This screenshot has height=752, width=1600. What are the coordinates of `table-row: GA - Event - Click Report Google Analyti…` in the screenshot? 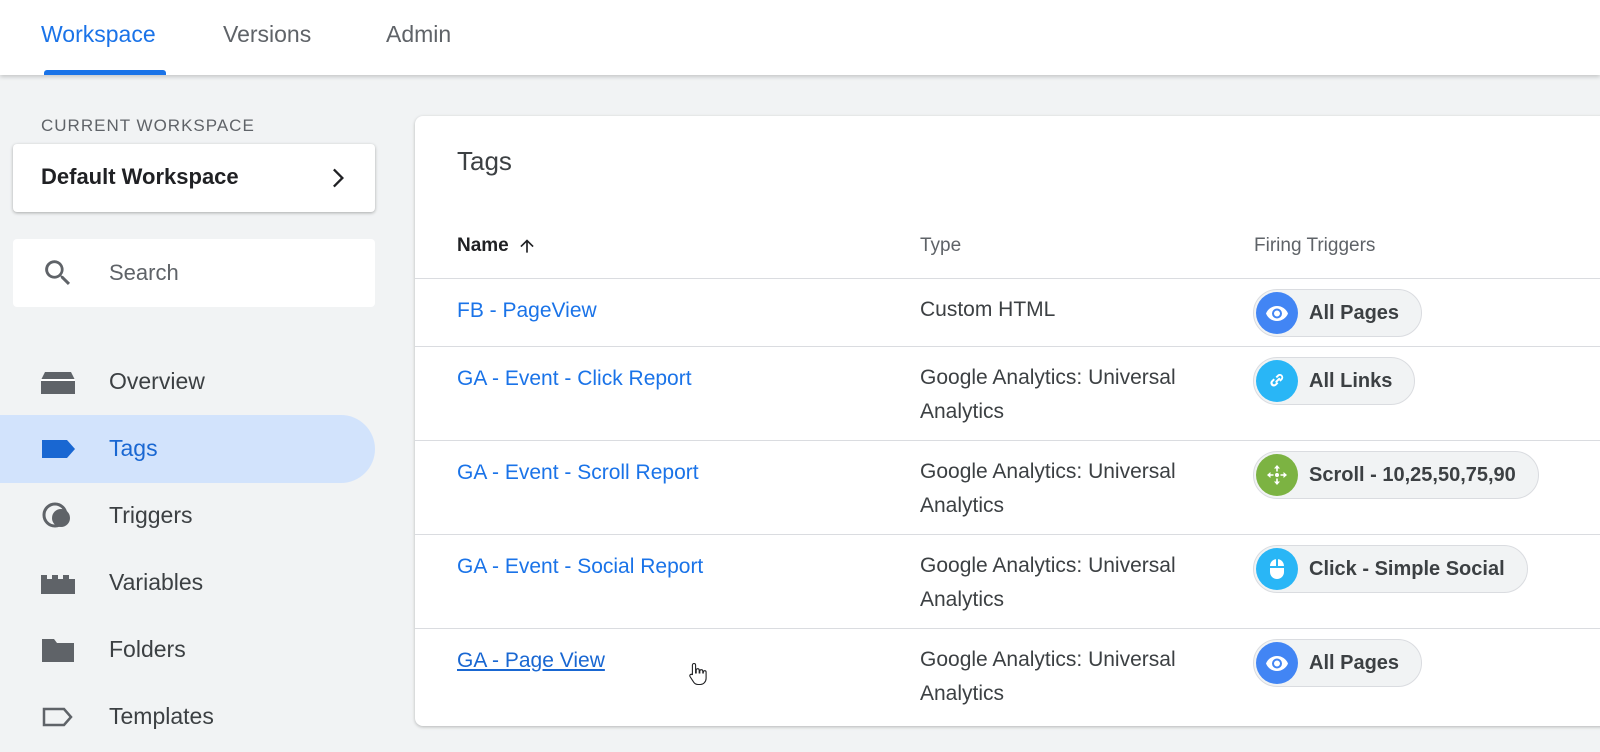 It's located at (1007, 393).